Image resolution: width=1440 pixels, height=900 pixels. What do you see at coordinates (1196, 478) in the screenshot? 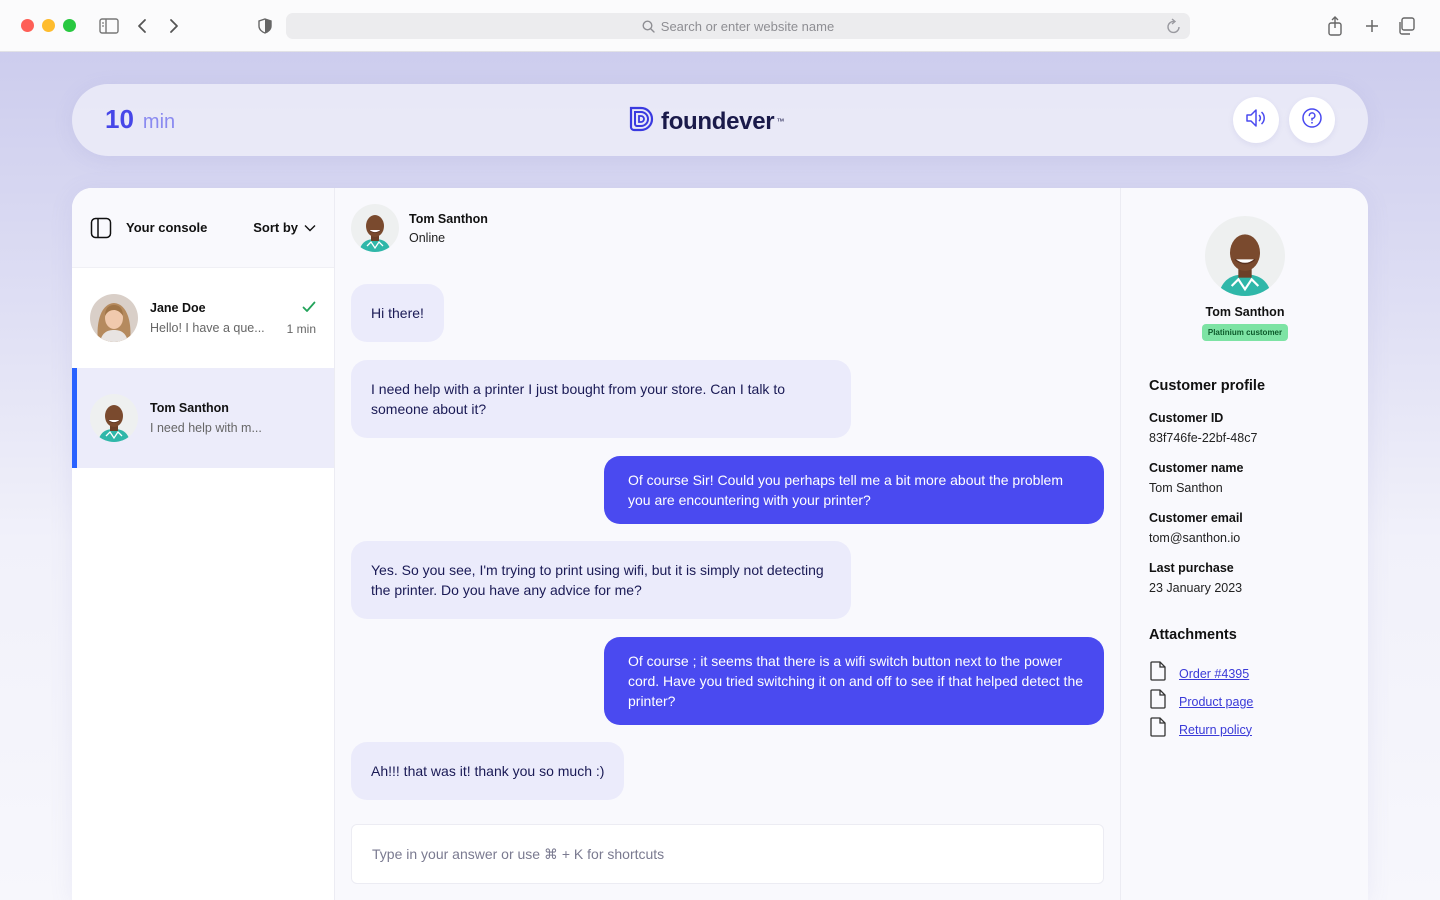
I see `field-customer-name: Customer name Tom Santhon` at bounding box center [1196, 478].